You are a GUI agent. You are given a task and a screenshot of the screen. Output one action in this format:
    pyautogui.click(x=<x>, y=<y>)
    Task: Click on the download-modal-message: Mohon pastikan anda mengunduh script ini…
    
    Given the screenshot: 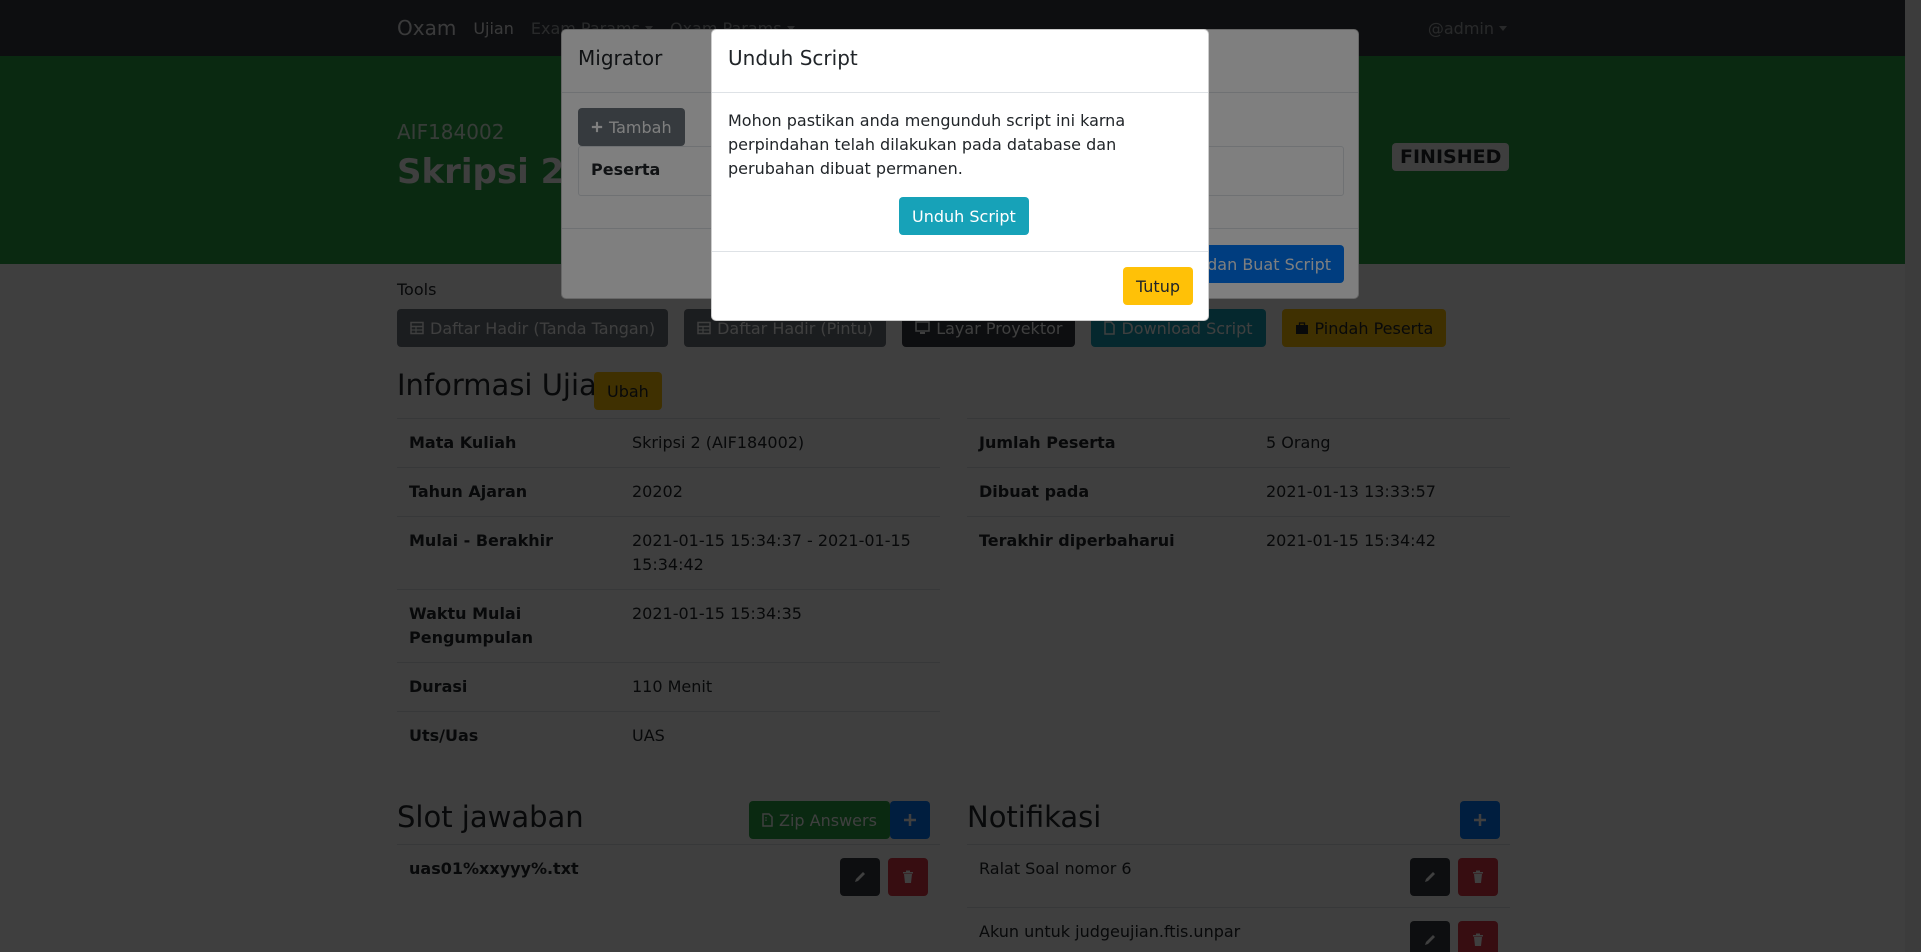 What is the action you would take?
    pyautogui.click(x=927, y=144)
    